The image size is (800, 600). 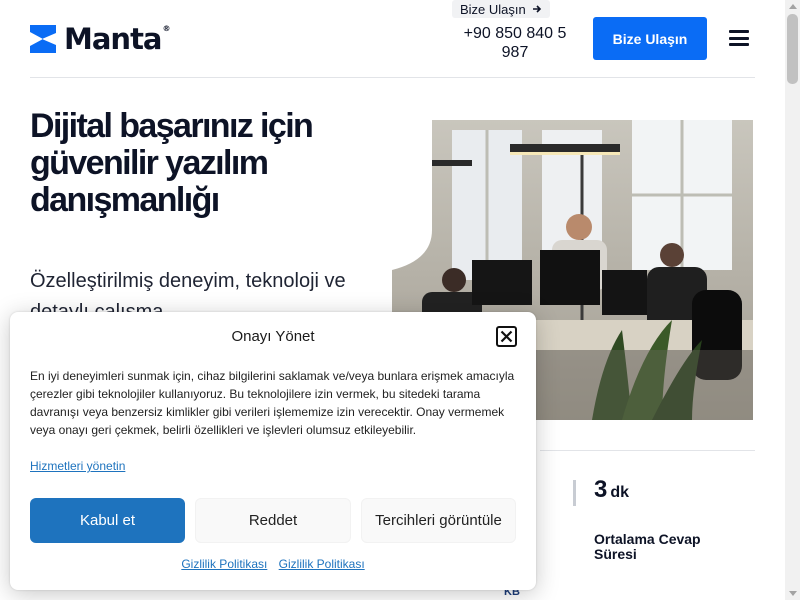 I want to click on view-preferences-button: Tercihleri görüntüle, so click(x=438, y=520).